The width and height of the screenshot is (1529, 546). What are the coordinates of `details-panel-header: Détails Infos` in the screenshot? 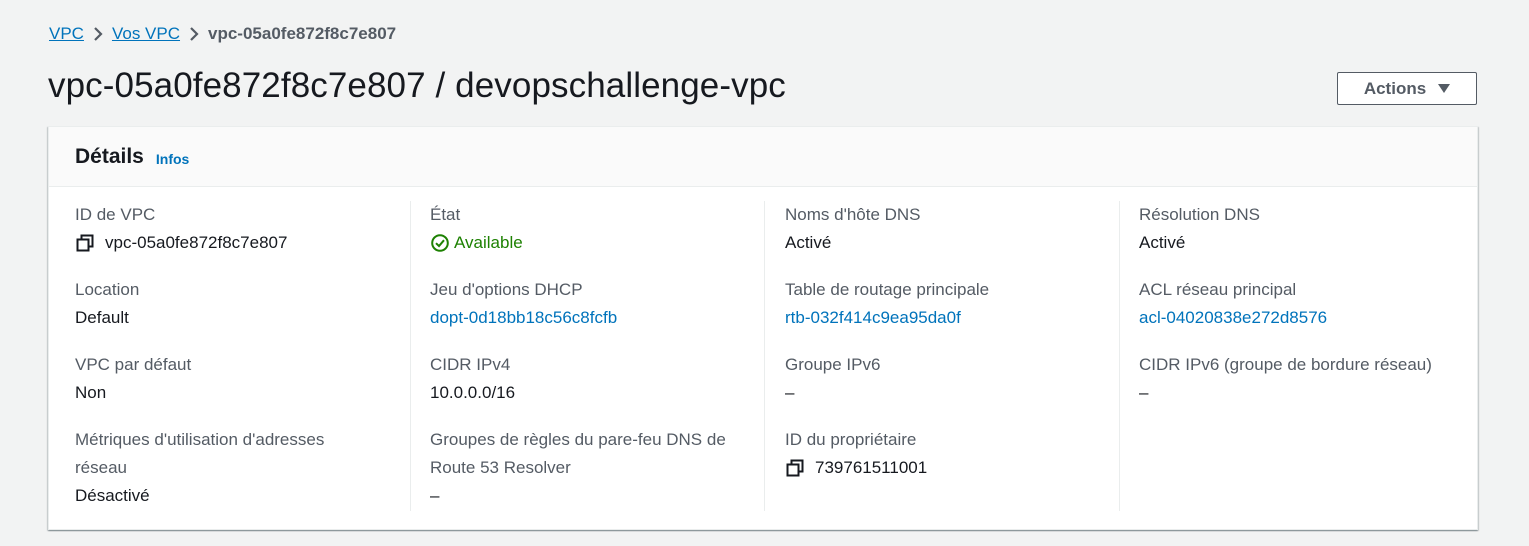 It's located at (763, 157).